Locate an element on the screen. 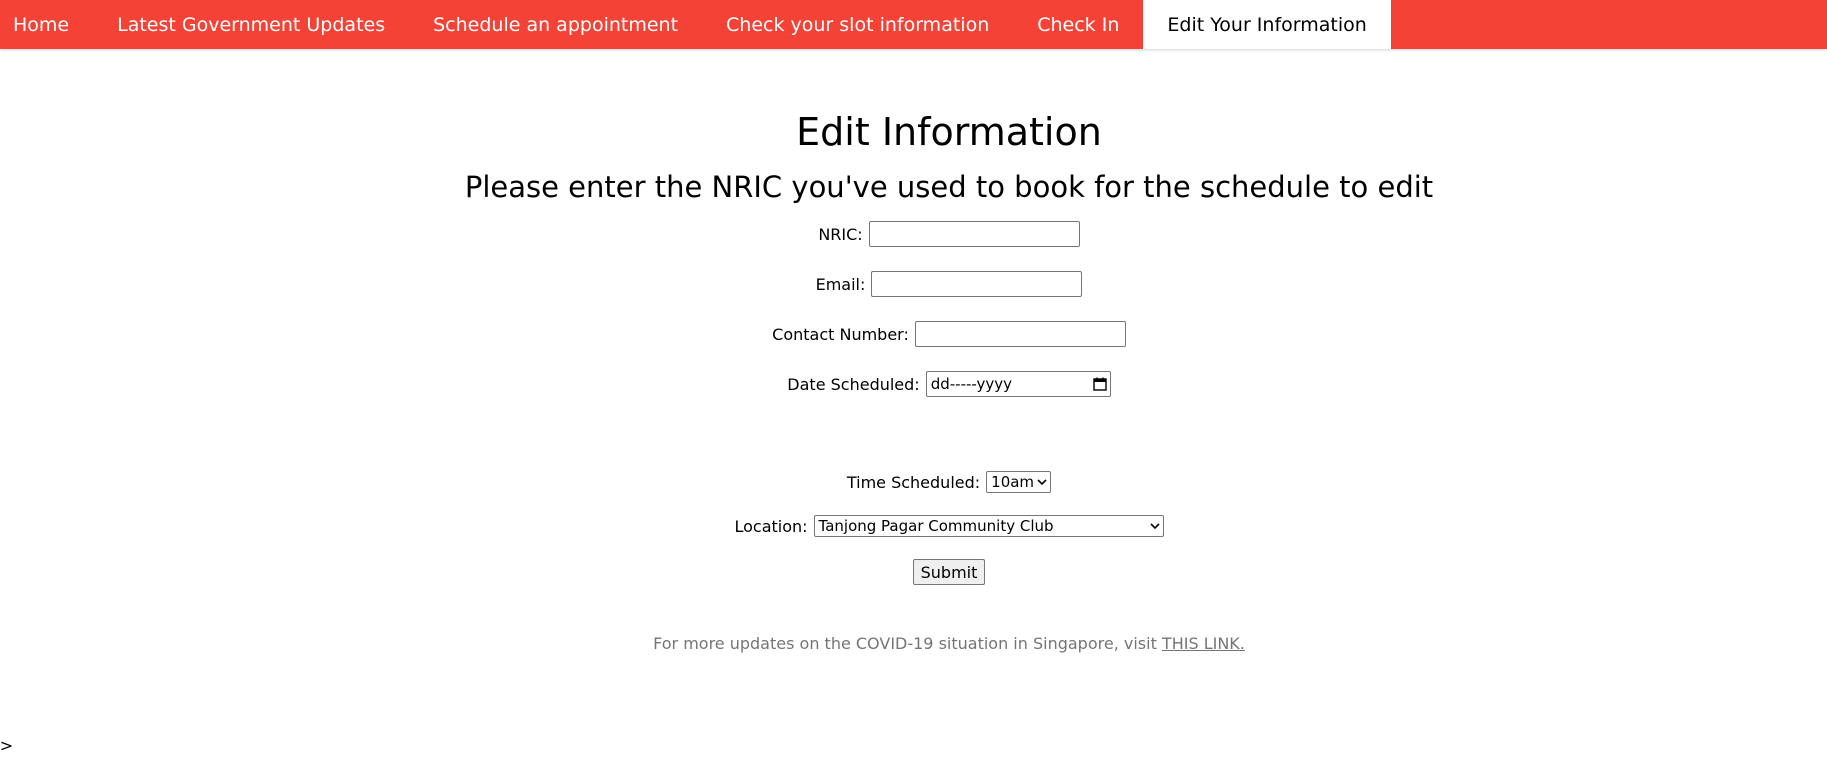 Image resolution: width=1827 pixels, height=775 pixels. email-row: Email: is located at coordinates (913, 284).